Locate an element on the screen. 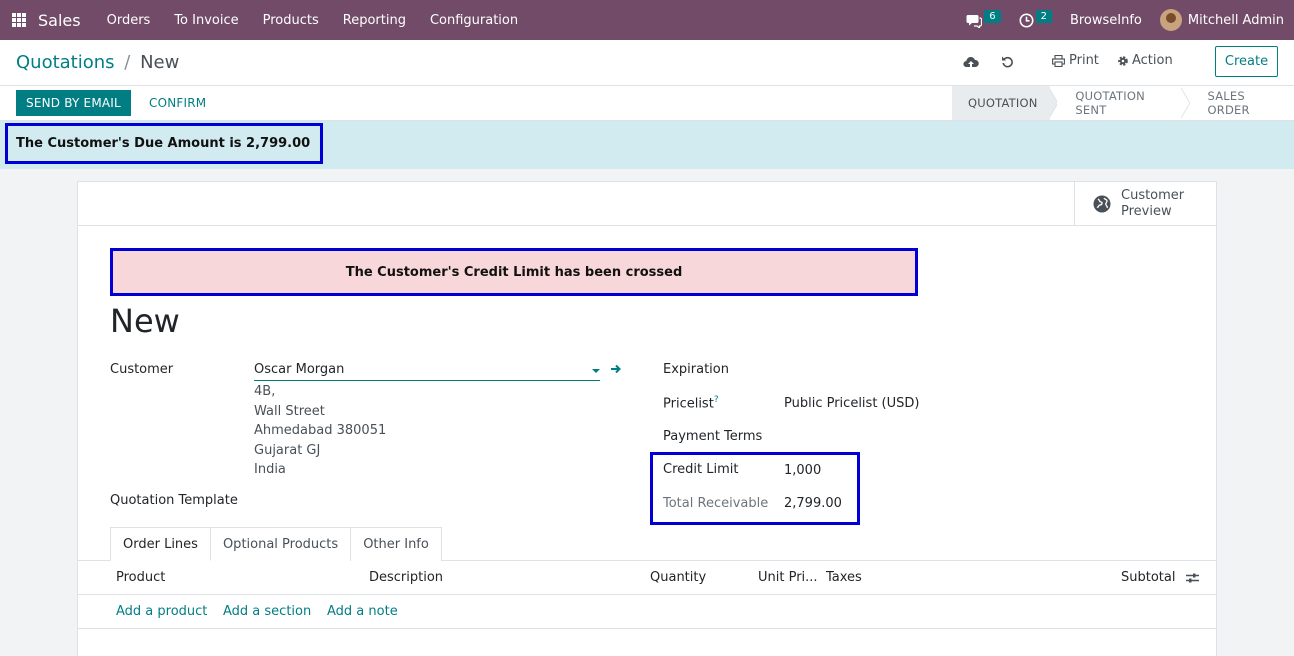 Image resolution: width=1294 pixels, height=656 pixels. customer-preview-button: Customer Preview is located at coordinates (1145, 204).